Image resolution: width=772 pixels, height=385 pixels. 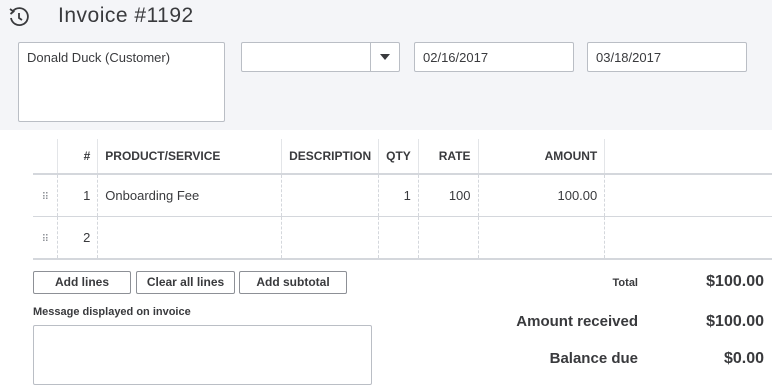 What do you see at coordinates (190, 238) in the screenshot?
I see `product-cell` at bounding box center [190, 238].